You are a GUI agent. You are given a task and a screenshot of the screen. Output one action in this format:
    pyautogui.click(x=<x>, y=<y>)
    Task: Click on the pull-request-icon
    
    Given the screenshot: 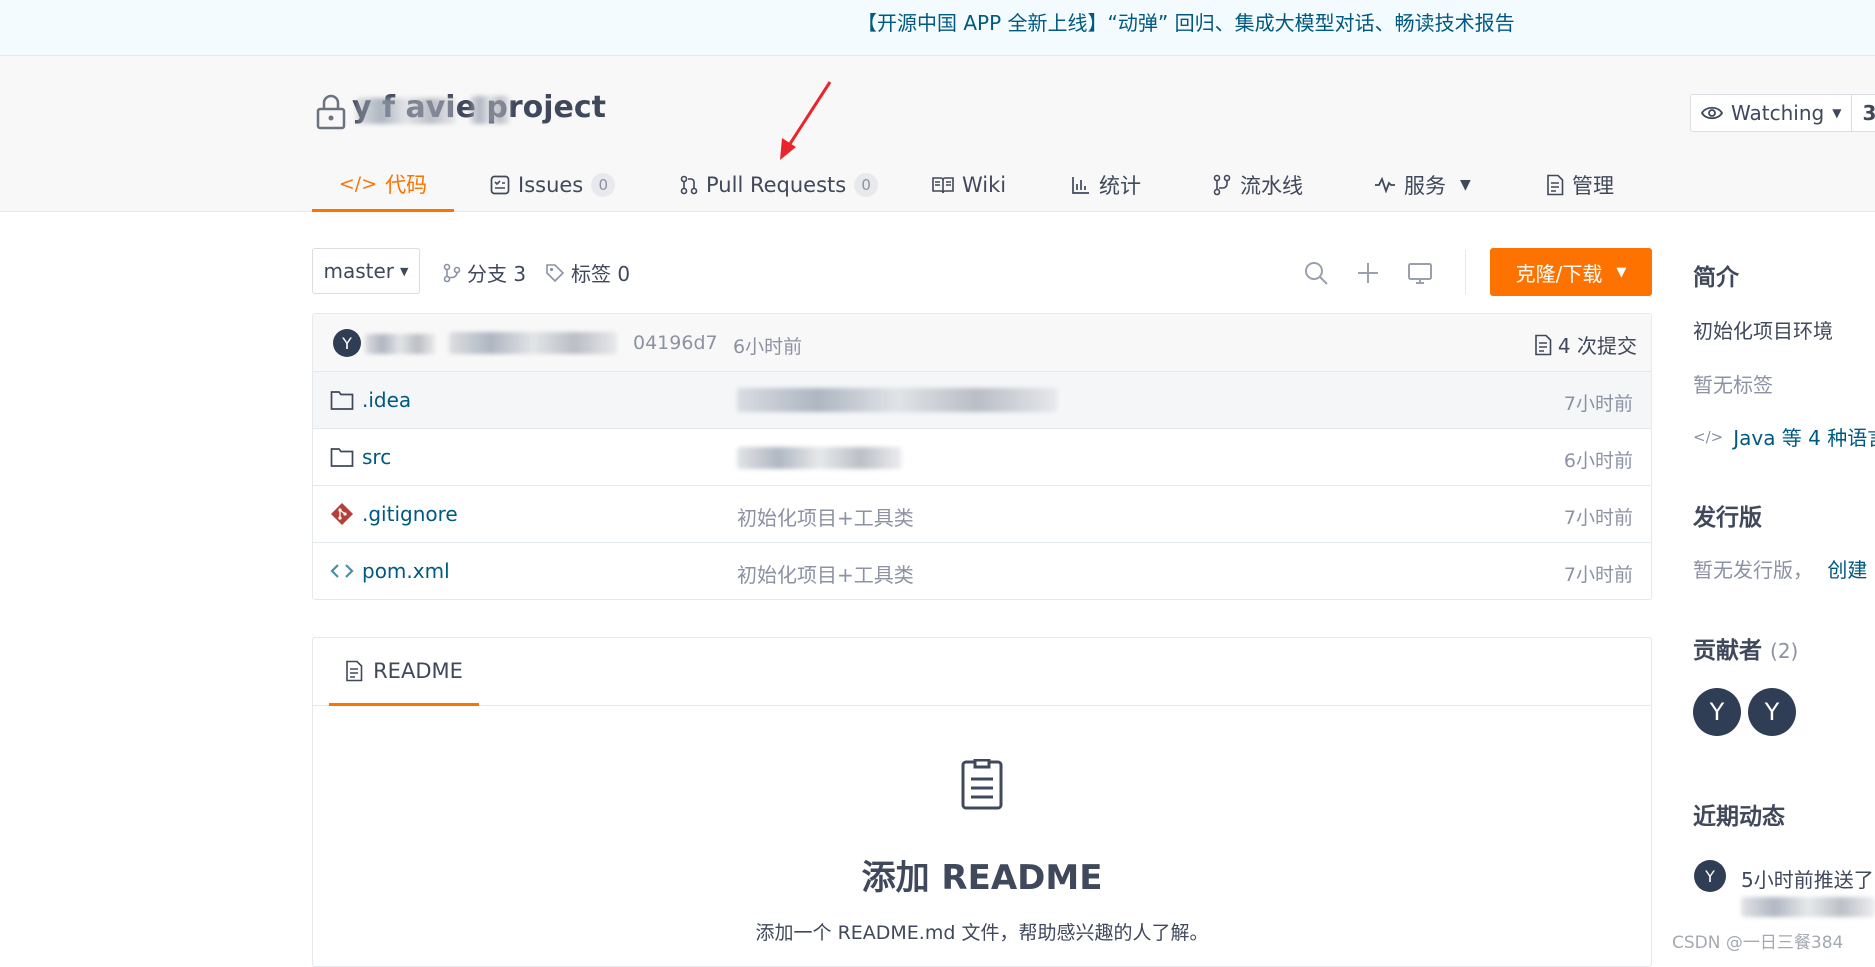 What is the action you would take?
    pyautogui.click(x=689, y=185)
    